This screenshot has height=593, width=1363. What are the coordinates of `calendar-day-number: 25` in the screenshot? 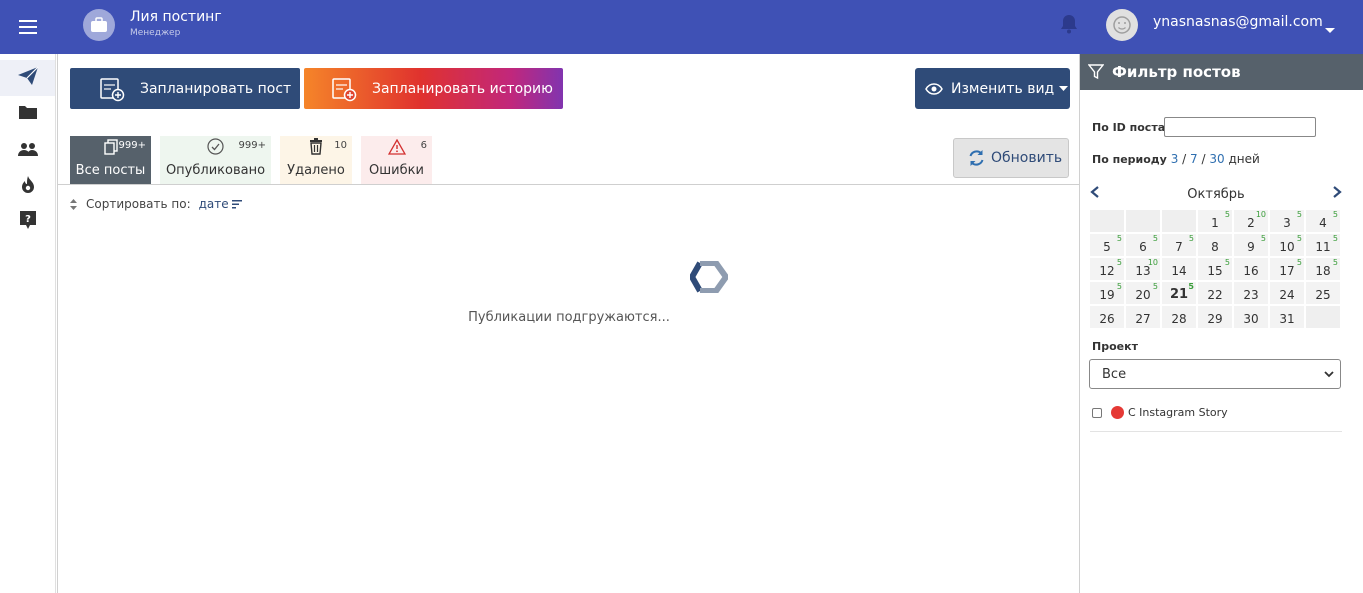 It's located at (1323, 295).